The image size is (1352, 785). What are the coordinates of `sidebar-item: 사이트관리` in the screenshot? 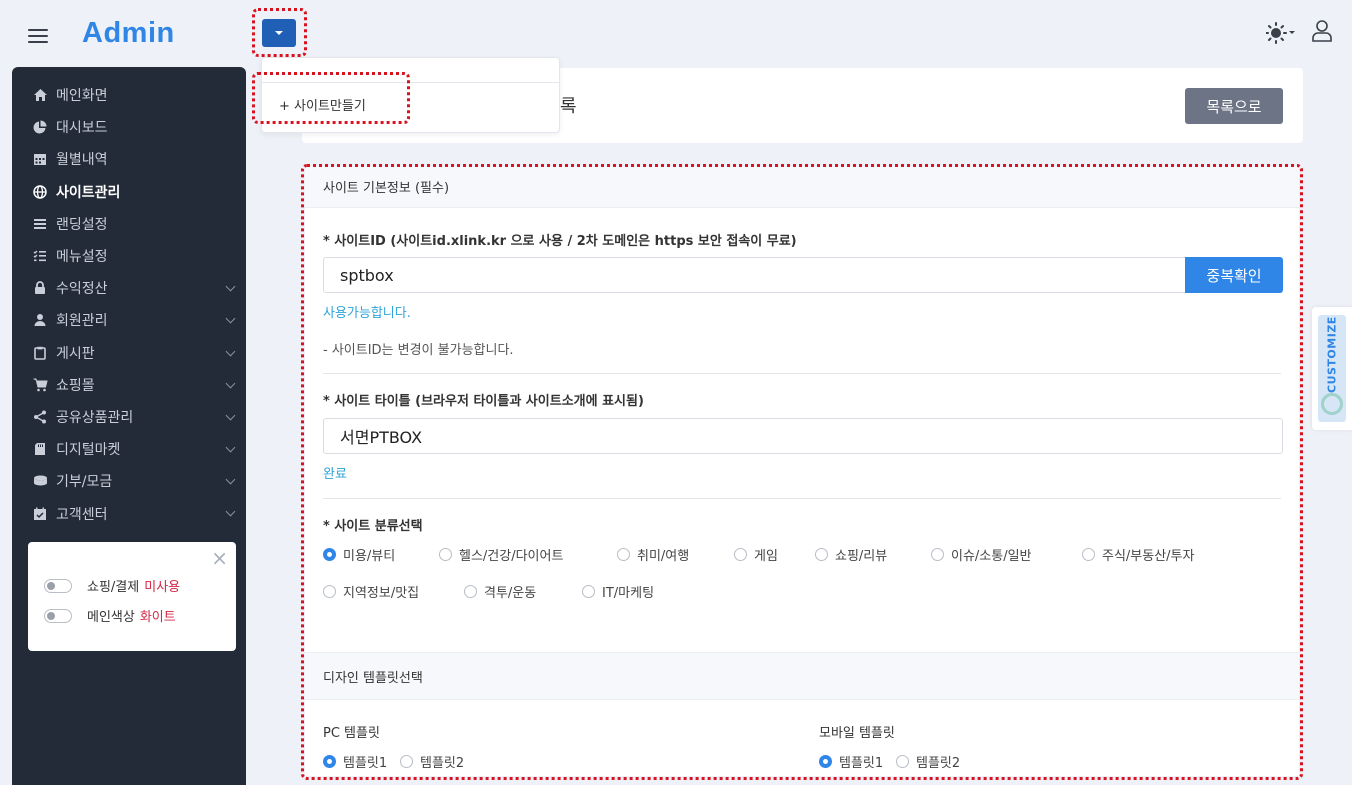 It's located at (129, 192).